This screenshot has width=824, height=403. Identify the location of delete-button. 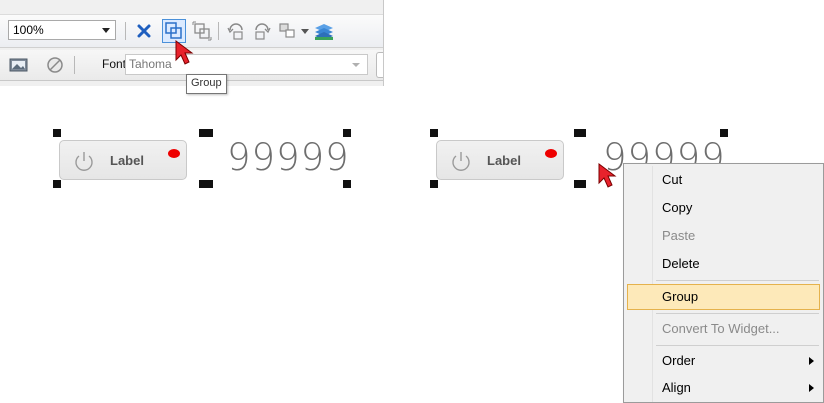
(144, 31).